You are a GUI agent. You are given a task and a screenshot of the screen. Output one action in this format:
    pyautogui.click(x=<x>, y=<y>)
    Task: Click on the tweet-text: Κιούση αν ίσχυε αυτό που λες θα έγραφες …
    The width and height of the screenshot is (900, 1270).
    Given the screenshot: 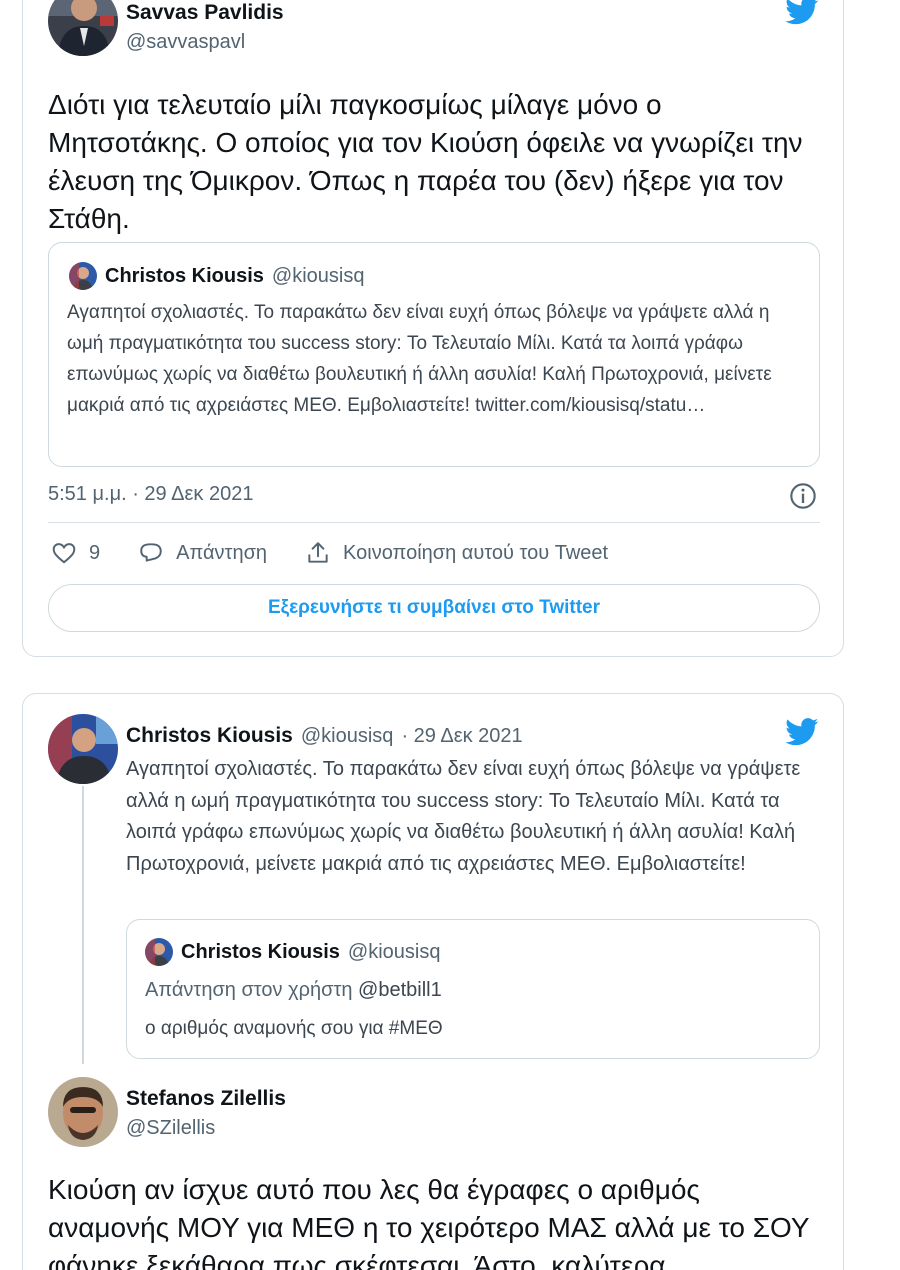 What is the action you would take?
    pyautogui.click(x=429, y=1222)
    